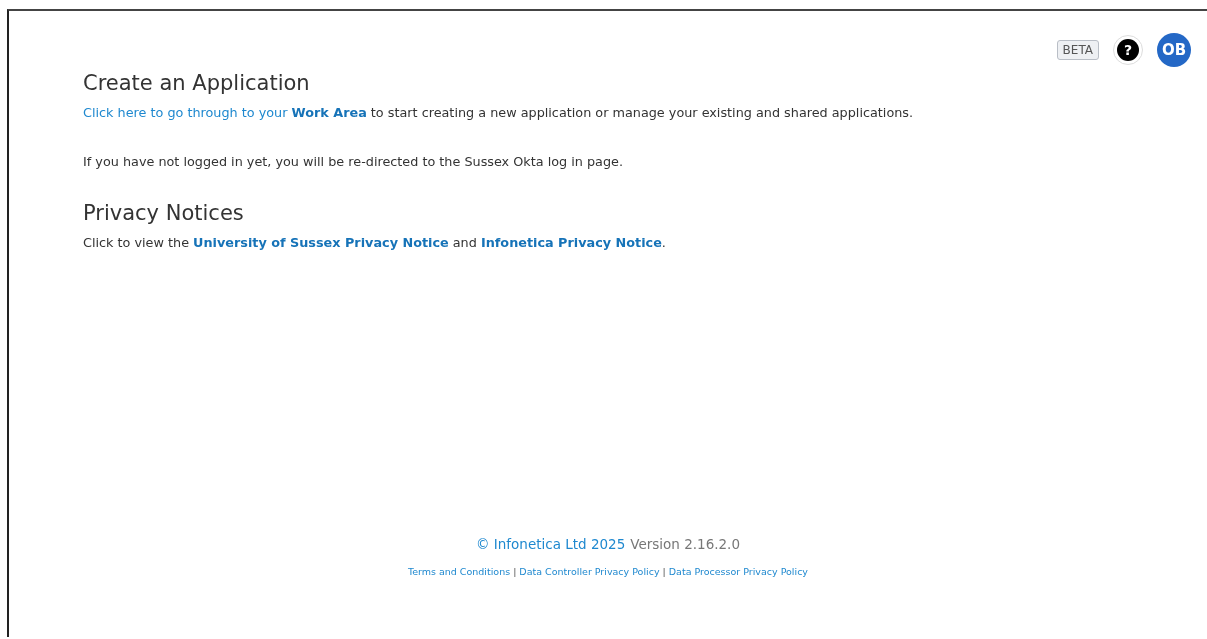 Image resolution: width=1207 pixels, height=639 pixels. What do you see at coordinates (571, 242) in the screenshot?
I see `link: Infonetica Privacy Notice` at bounding box center [571, 242].